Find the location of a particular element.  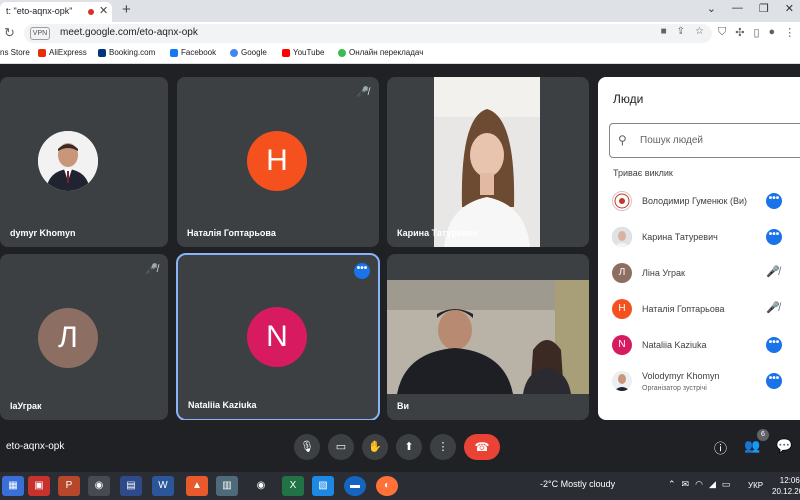

app-icon: ▬ is located at coordinates (355, 486).